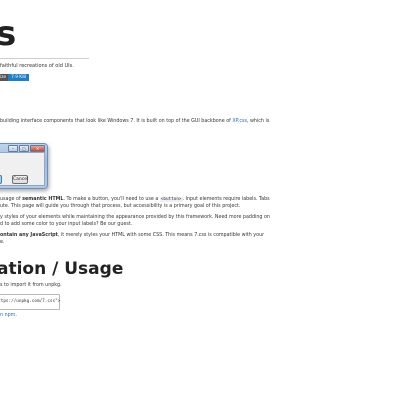 The height and width of the screenshot is (396, 396). I want to click on page-title: s, so click(8, 34).